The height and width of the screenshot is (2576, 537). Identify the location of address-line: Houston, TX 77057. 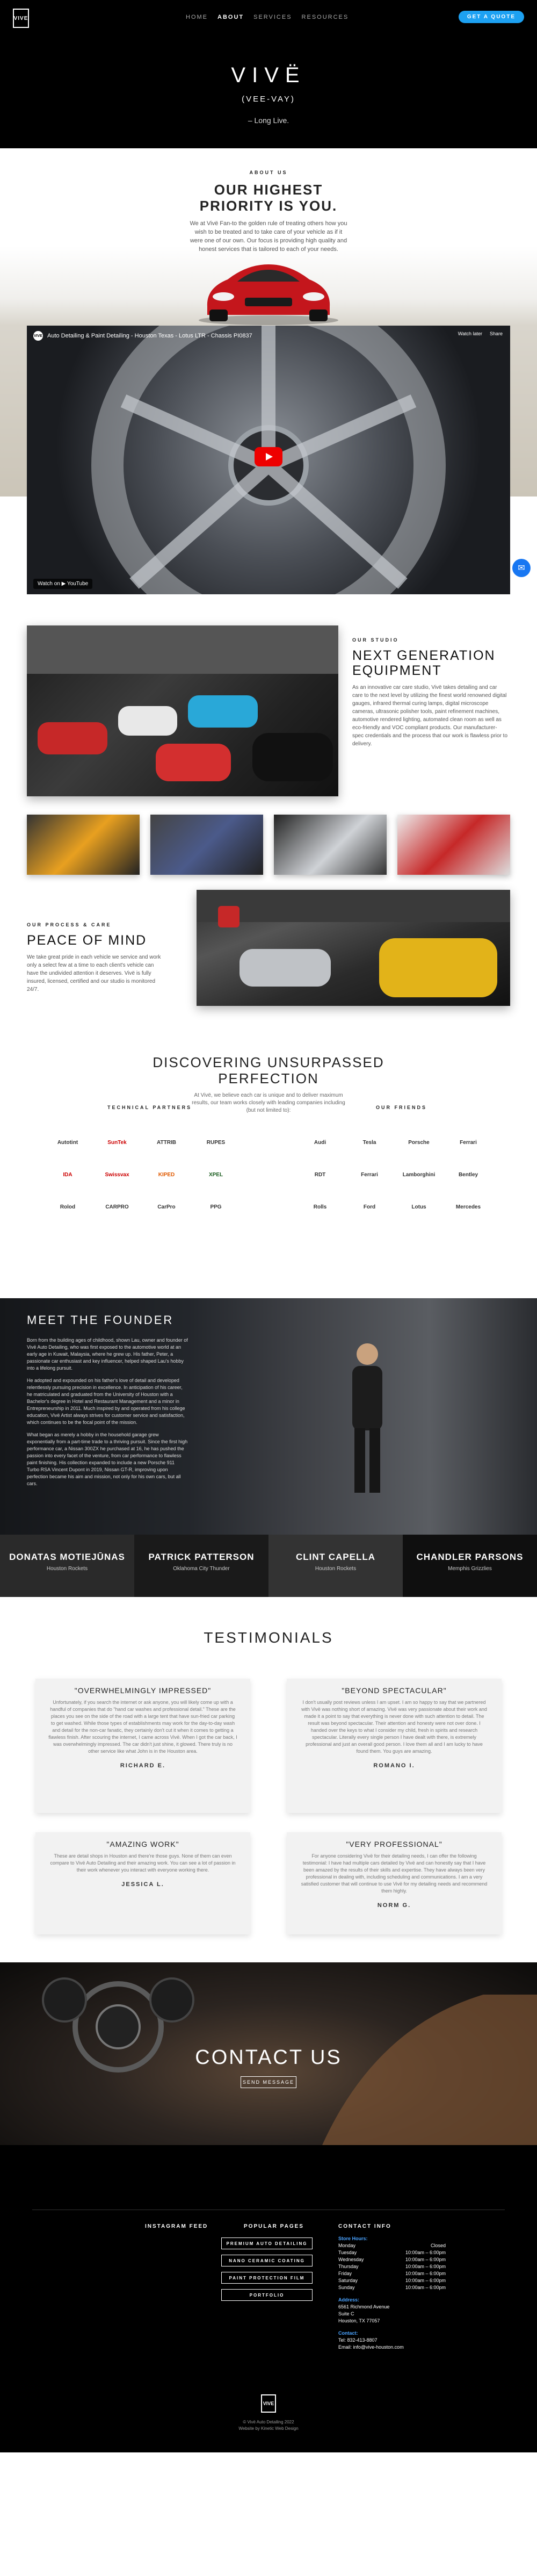
(392, 2321).